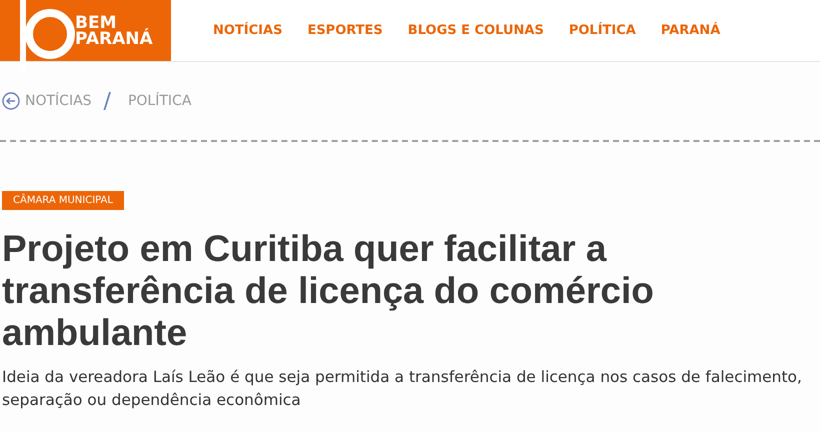 This screenshot has height=433, width=820. What do you see at coordinates (247, 30) in the screenshot?
I see `nav-link: NOTÍCIAS` at bounding box center [247, 30].